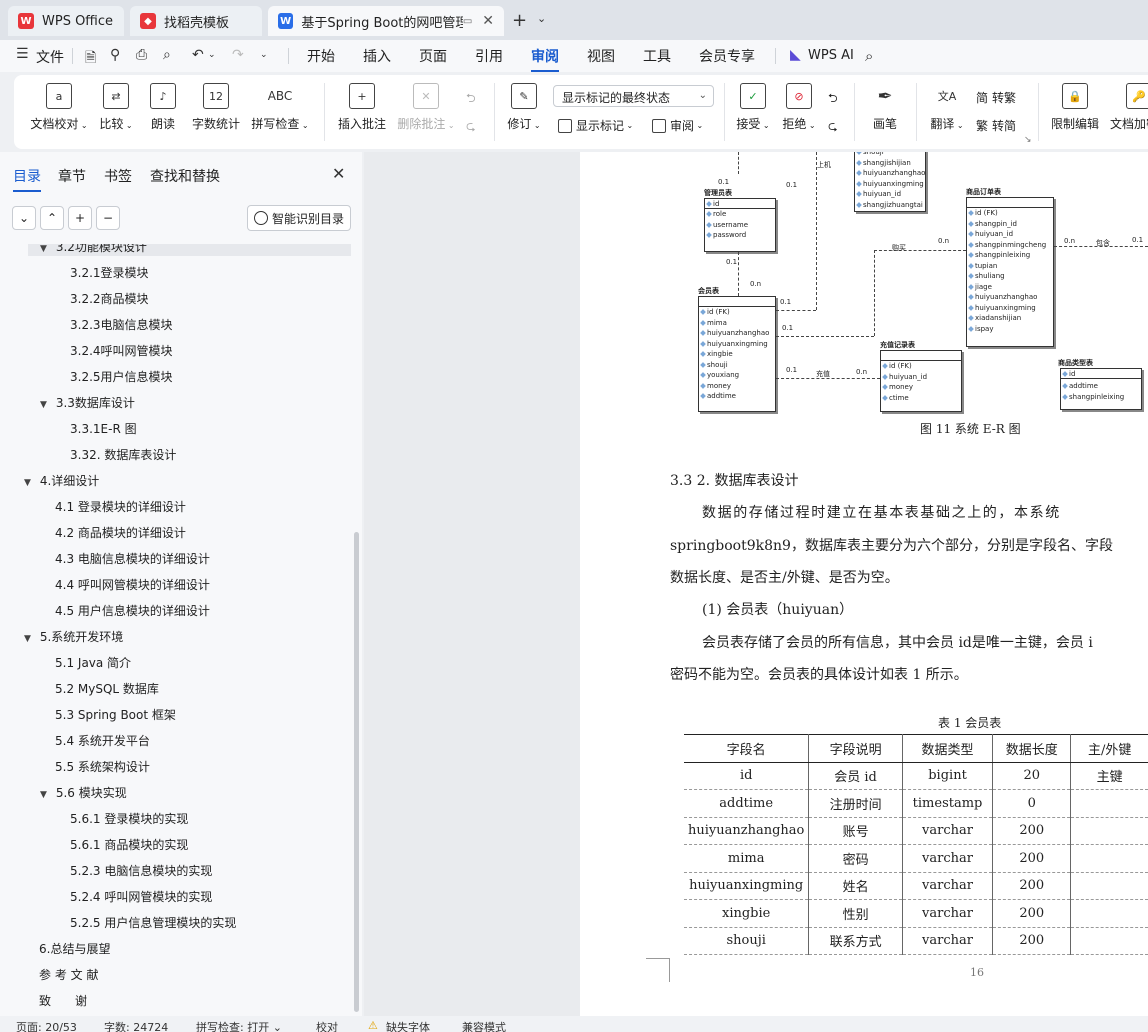 This screenshot has width=1148, height=1032. Describe the element at coordinates (129, 818) in the screenshot. I see `toc-item: 5.6.1 登录模块的实现` at that location.